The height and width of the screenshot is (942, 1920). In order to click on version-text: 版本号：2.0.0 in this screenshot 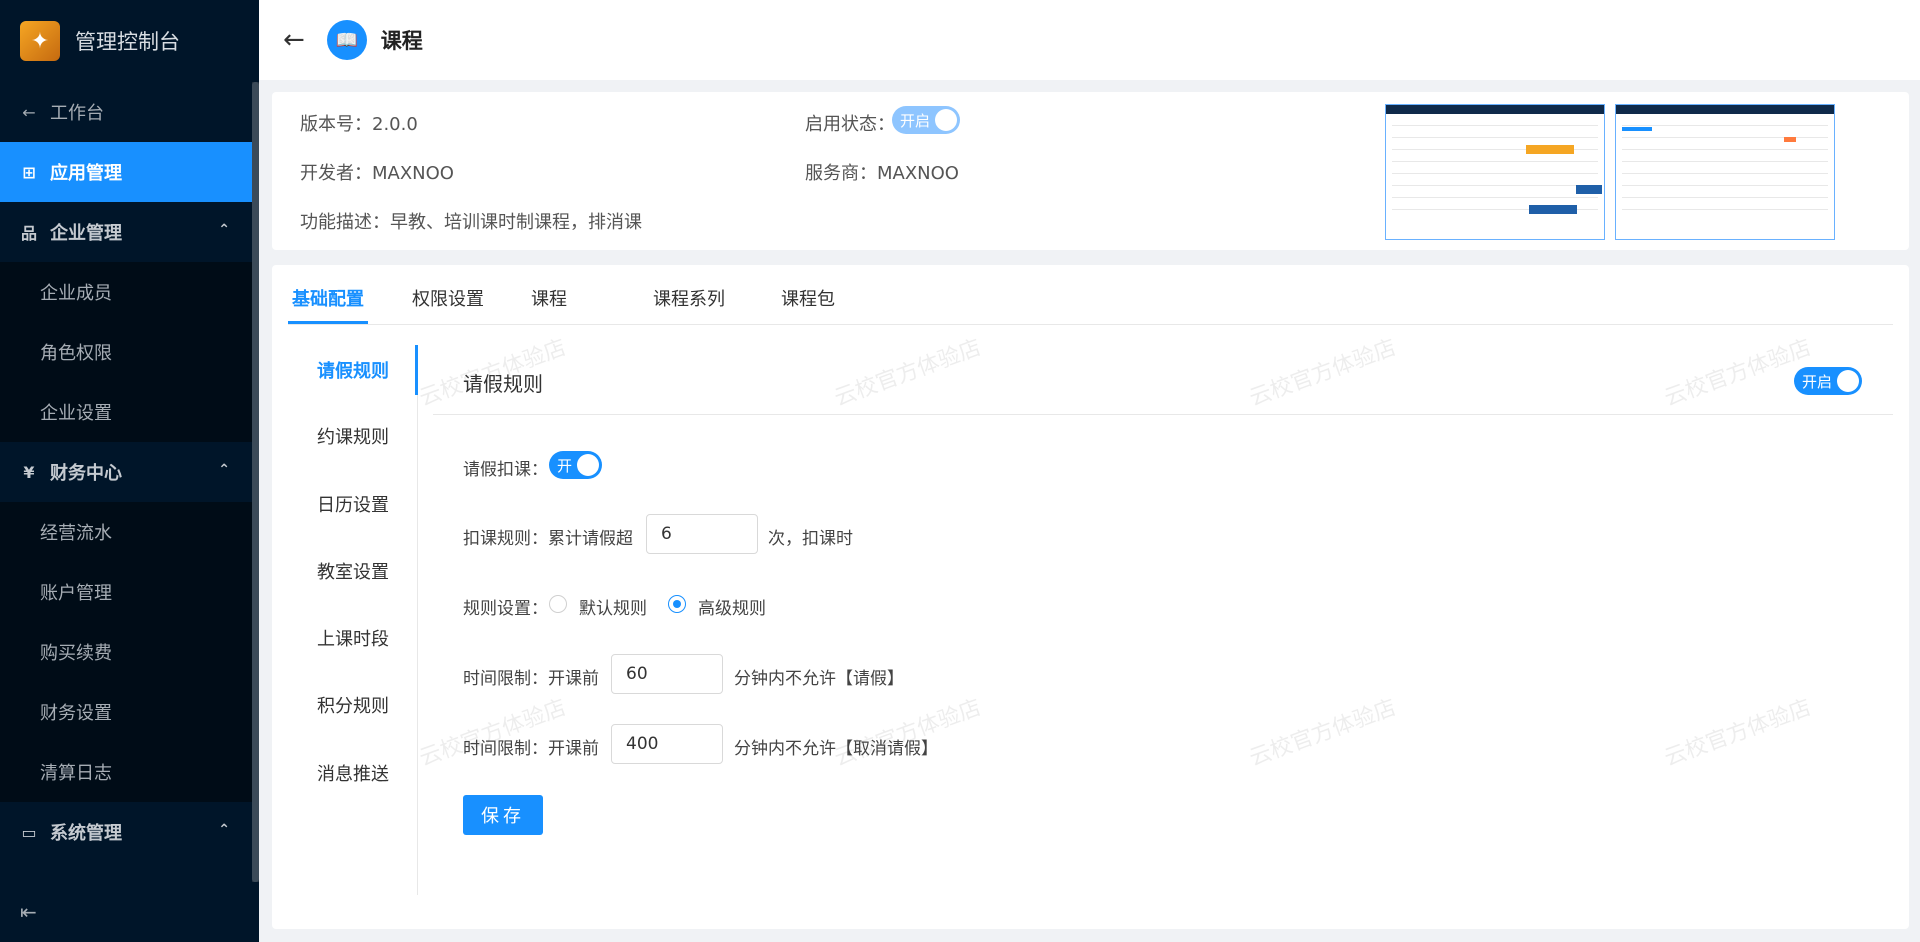, I will do `click(359, 124)`.